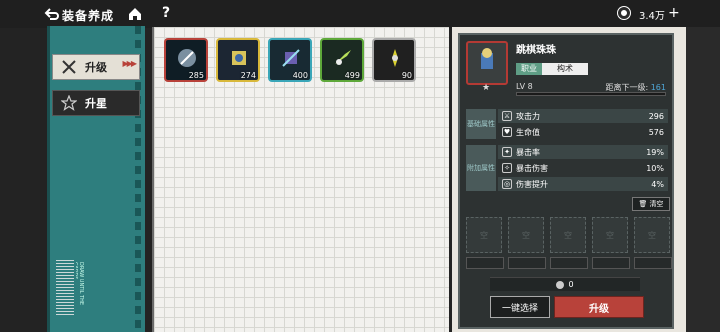 The image size is (720, 332). Describe the element at coordinates (248, 75) in the screenshot. I see `item-count: 274` at that location.